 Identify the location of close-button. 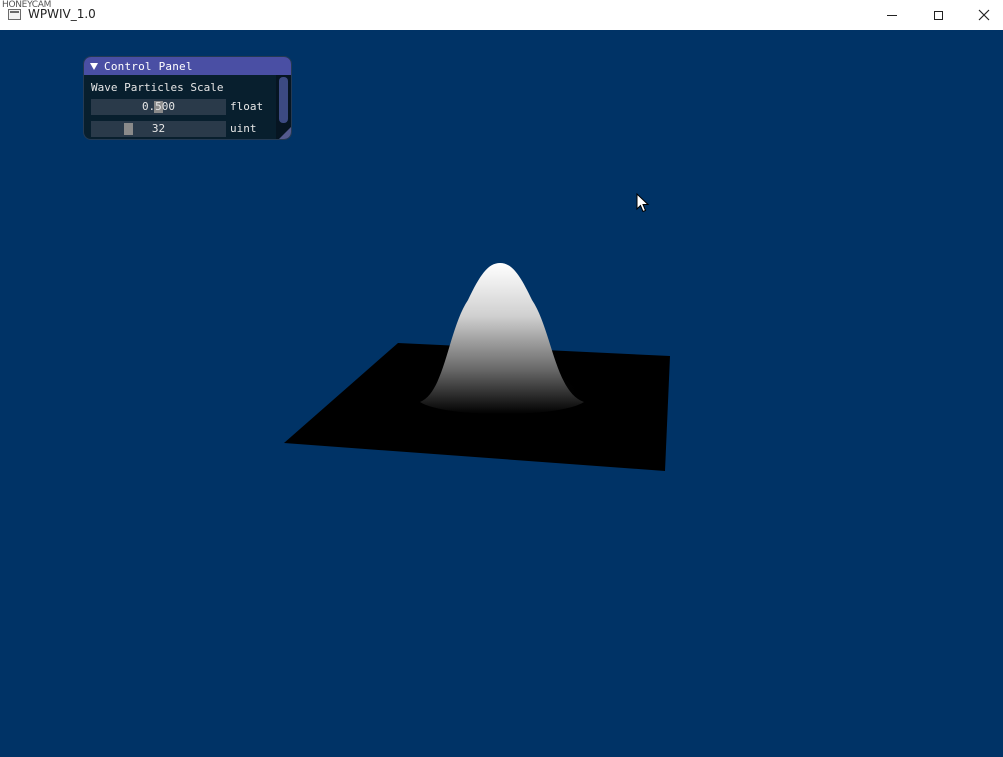
(982, 15).